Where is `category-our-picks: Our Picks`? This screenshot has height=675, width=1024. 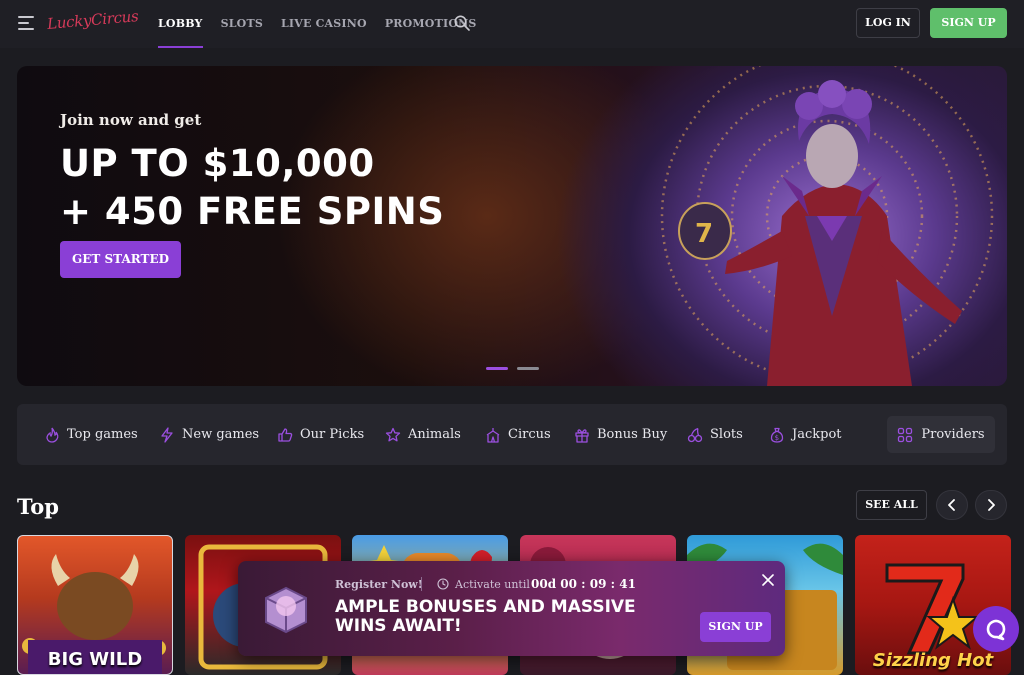
category-our-picks: Our Picks is located at coordinates (320, 434).